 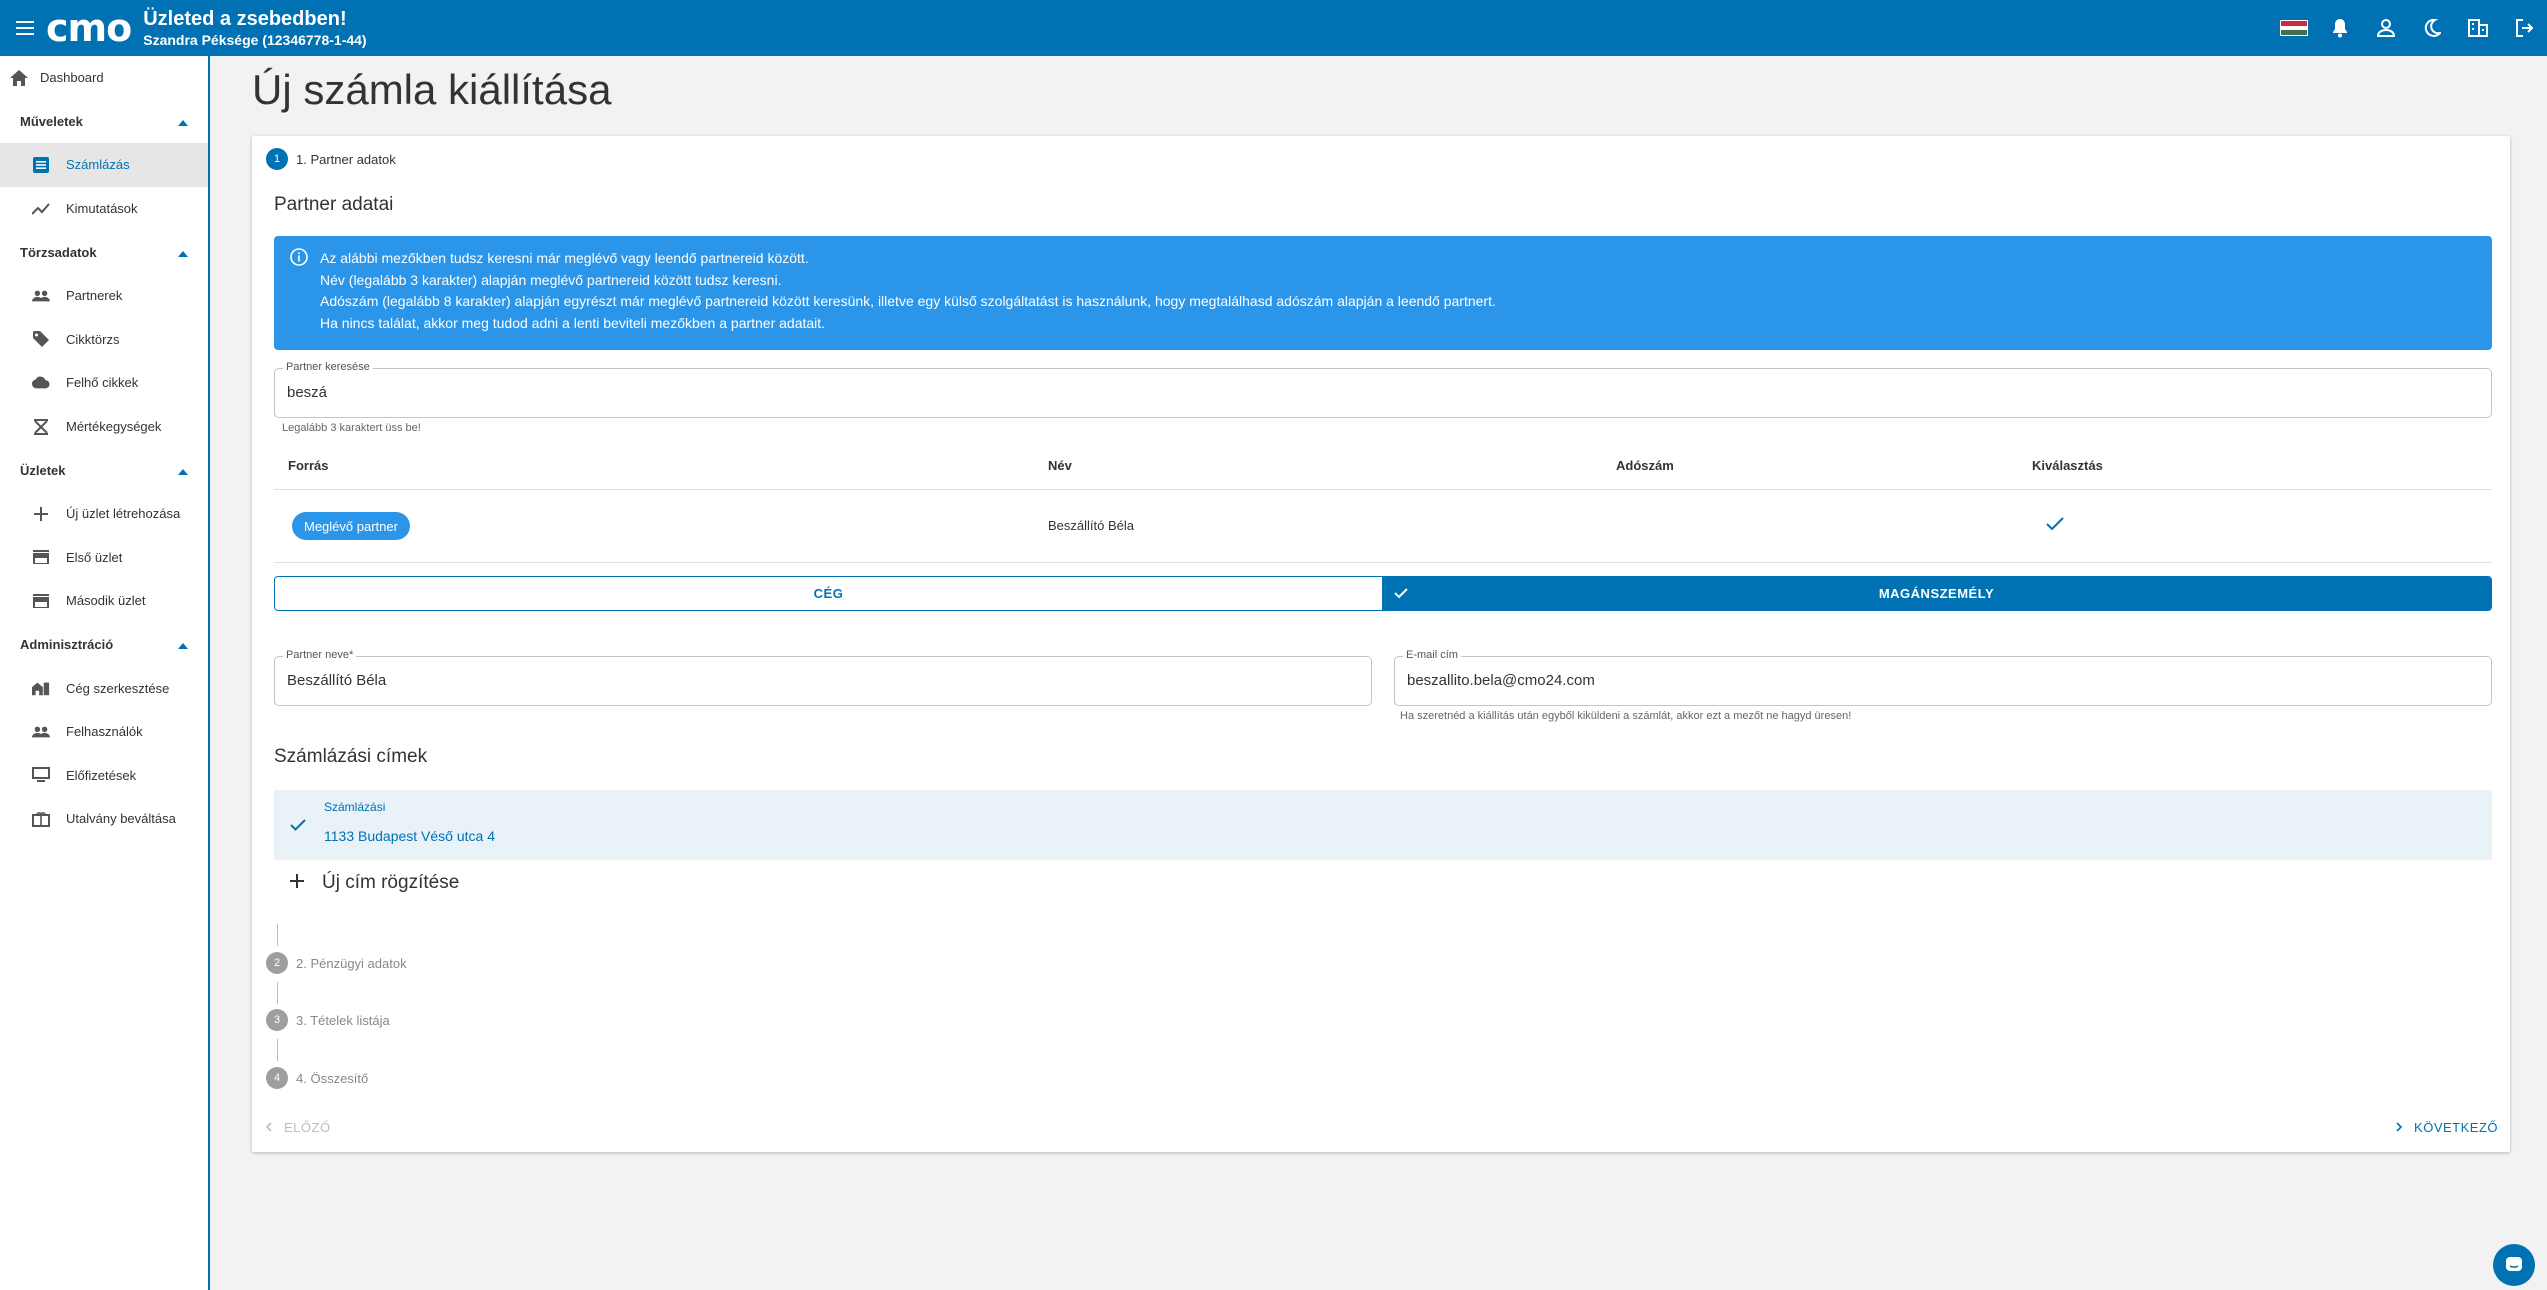 I want to click on tag-icon, so click(x=41, y=339).